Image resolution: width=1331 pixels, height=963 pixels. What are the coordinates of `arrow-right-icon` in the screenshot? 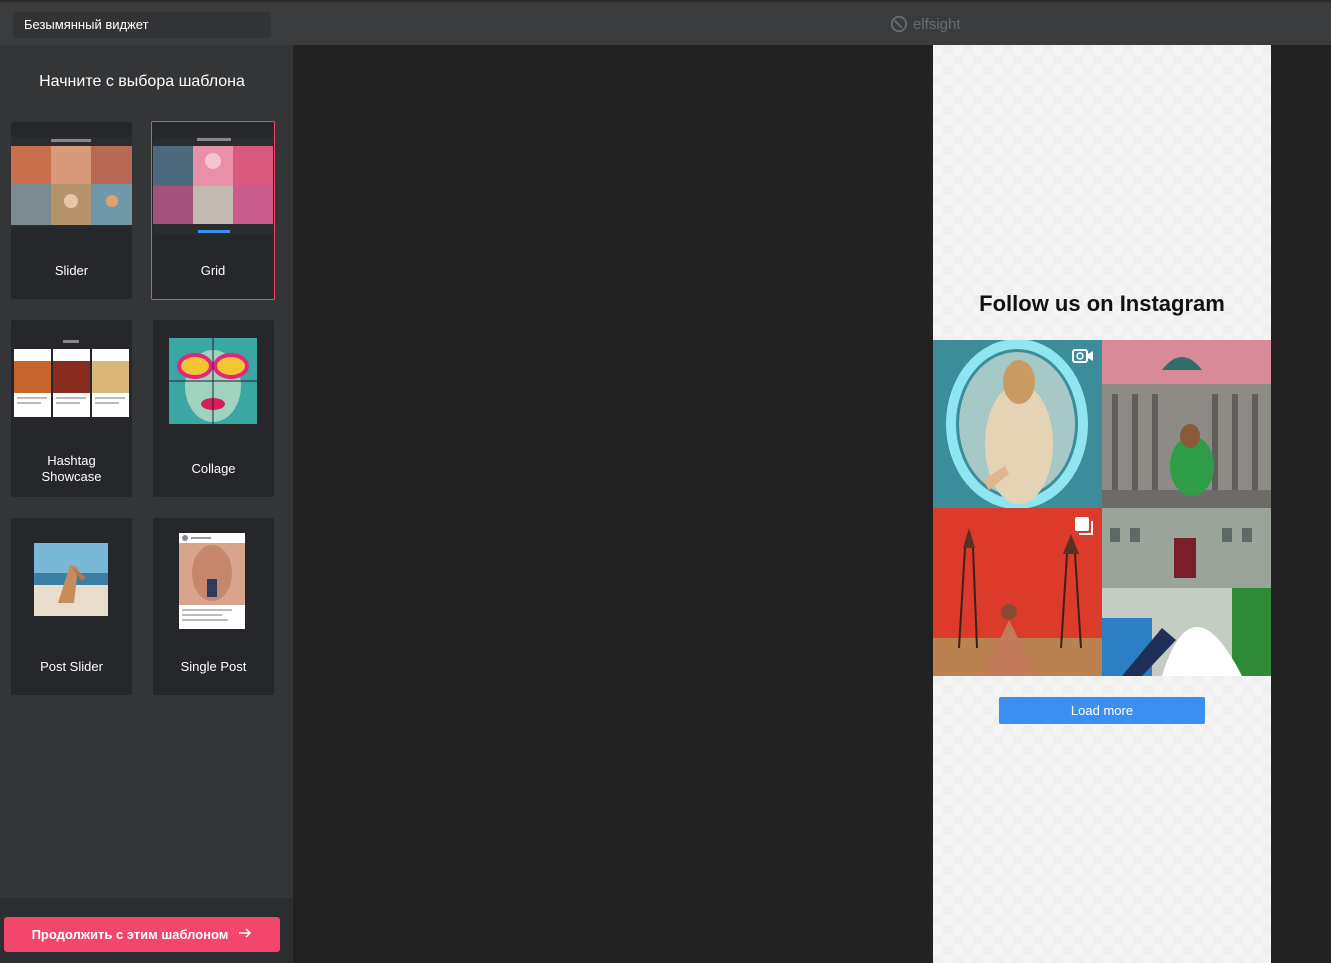 It's located at (245, 934).